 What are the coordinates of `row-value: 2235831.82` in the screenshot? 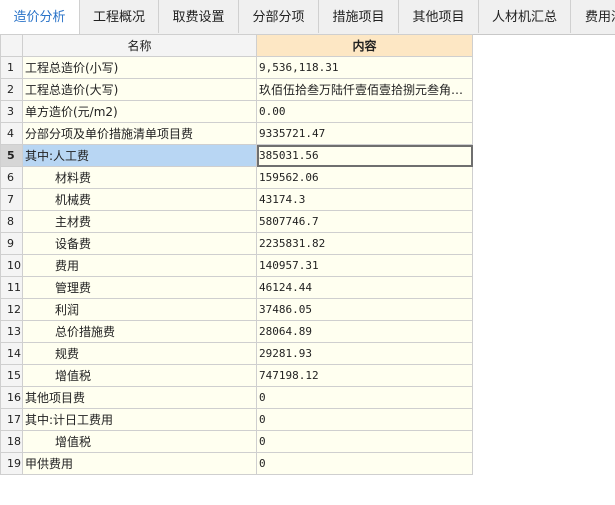 It's located at (364, 243).